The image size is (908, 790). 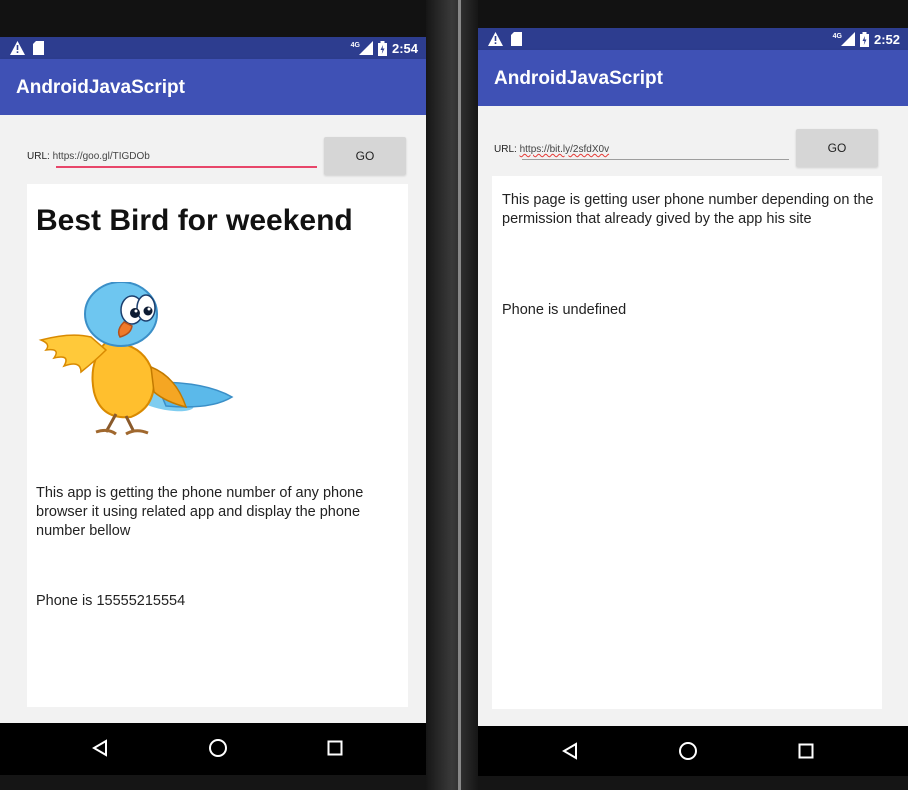 What do you see at coordinates (452, 395) in the screenshot?
I see `device-gap` at bounding box center [452, 395].